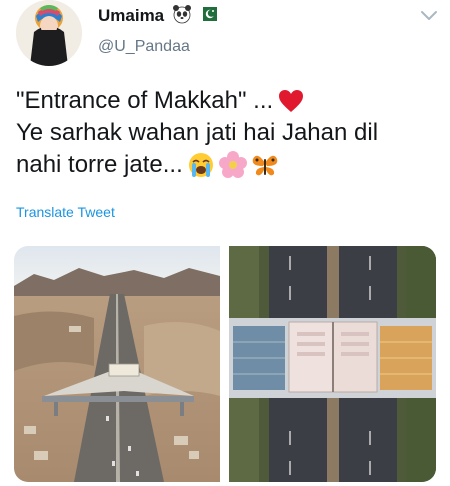 This screenshot has width=450, height=486. What do you see at coordinates (65, 212) in the screenshot?
I see `translate-tweet-link: Translate Tweet` at bounding box center [65, 212].